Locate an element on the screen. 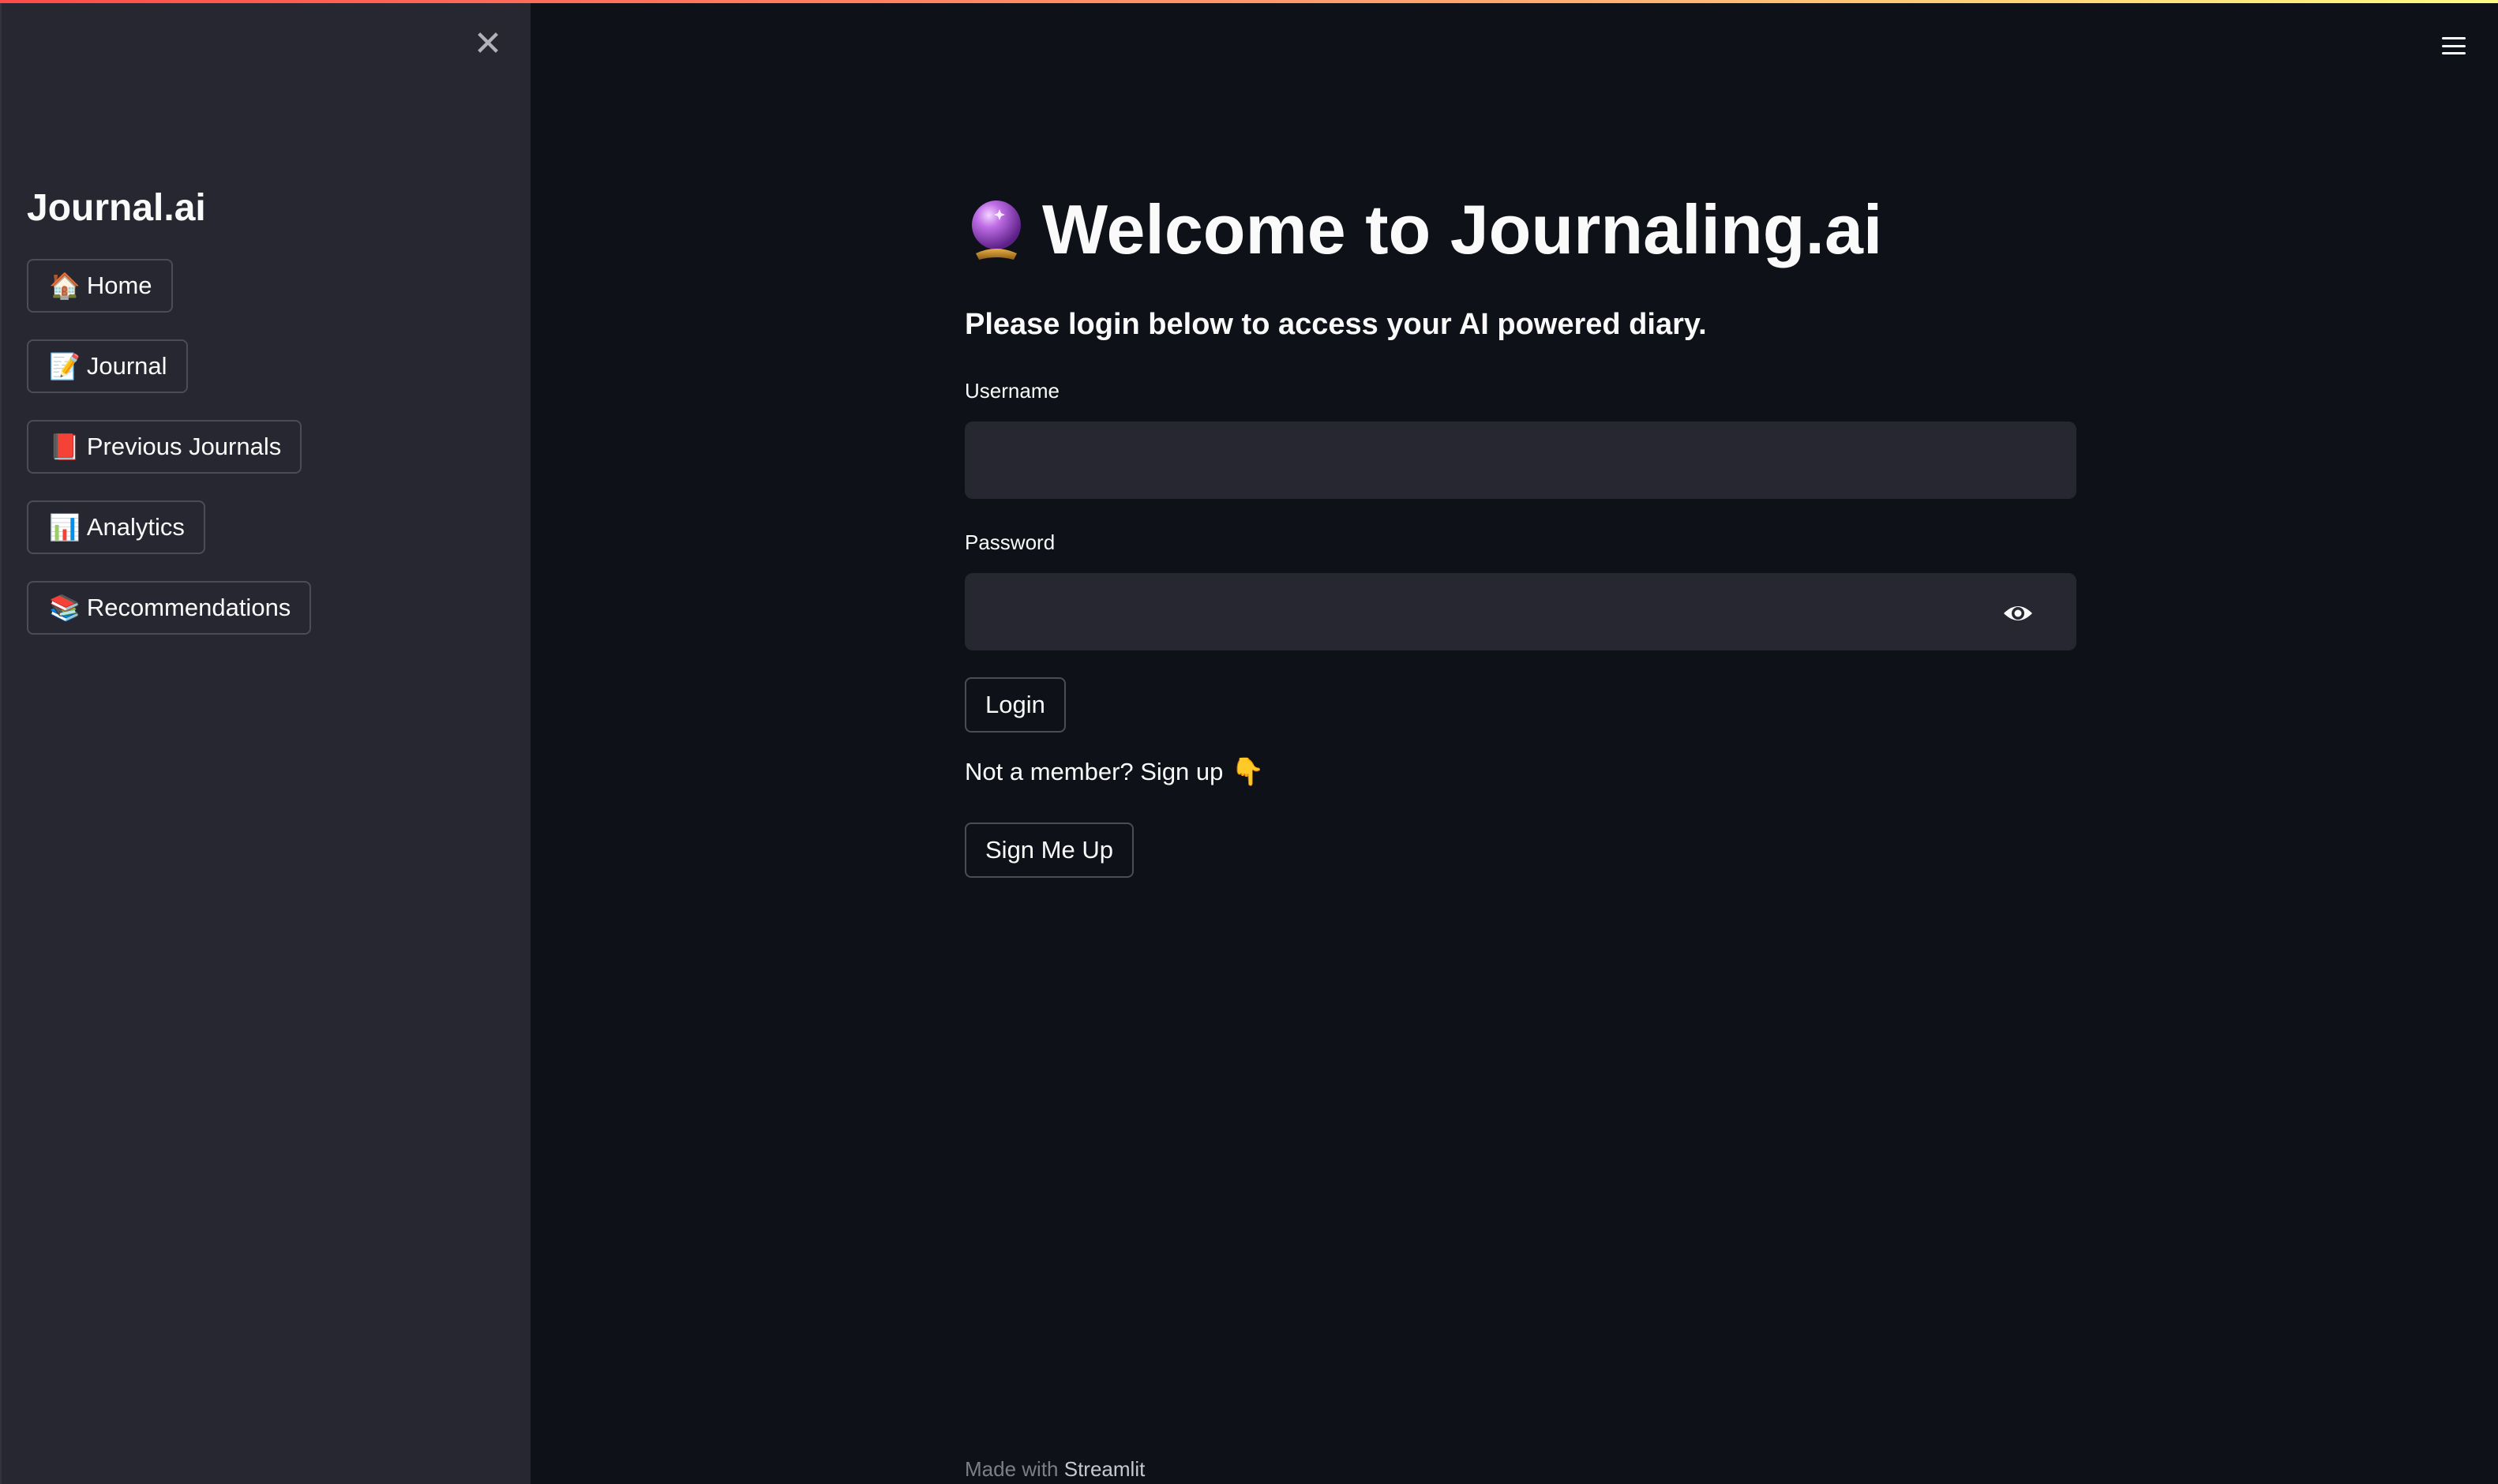  sidebar-item-analytics: 📊 Analytics is located at coordinates (116, 527).